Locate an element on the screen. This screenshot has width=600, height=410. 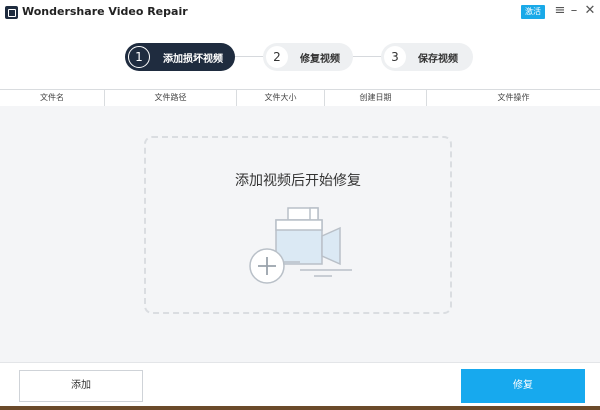
column-file-path: 文件路径 is located at coordinates (171, 98).